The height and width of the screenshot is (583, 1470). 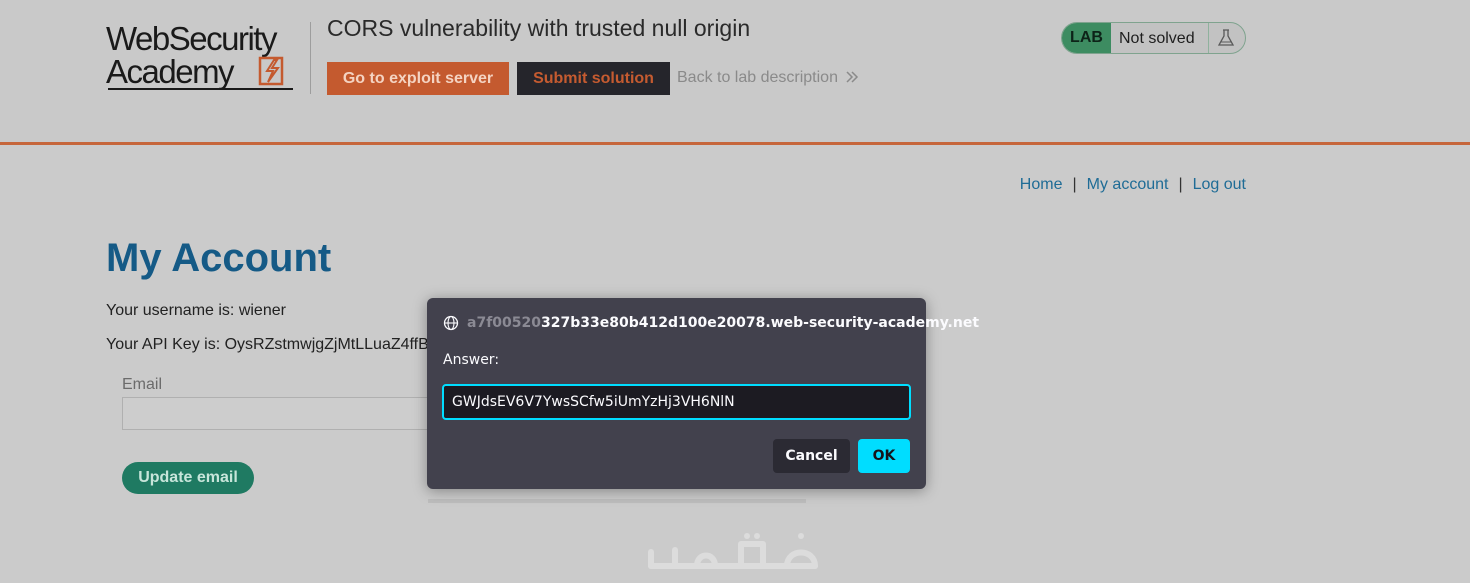 I want to click on badge-divider, so click(x=1208, y=38).